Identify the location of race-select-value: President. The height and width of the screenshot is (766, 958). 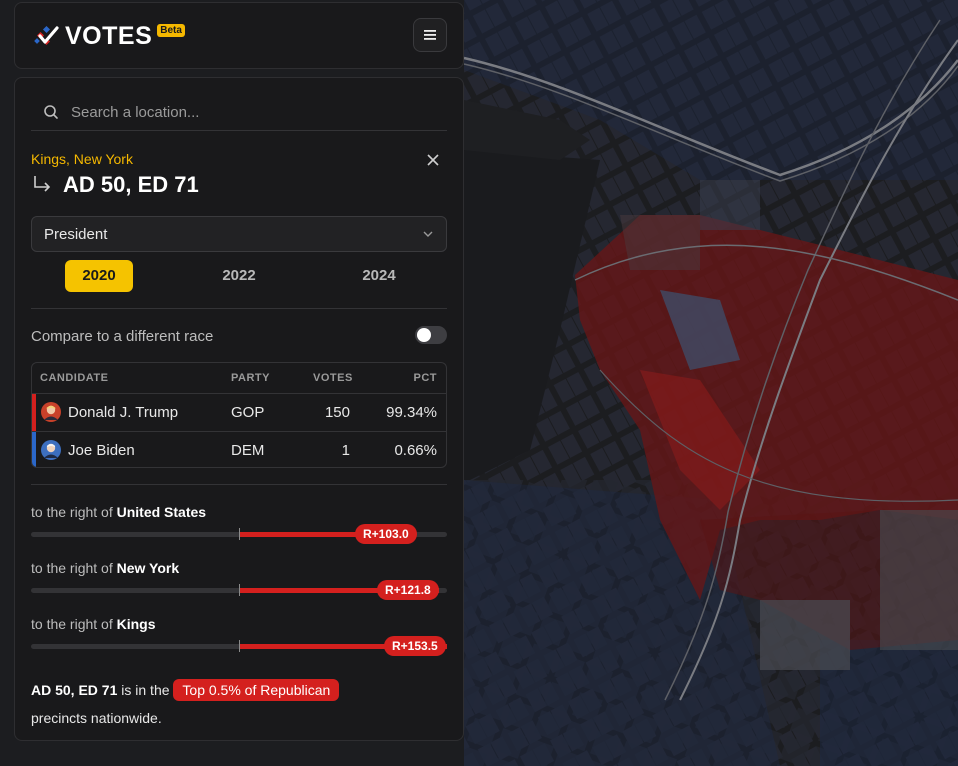
(76, 234).